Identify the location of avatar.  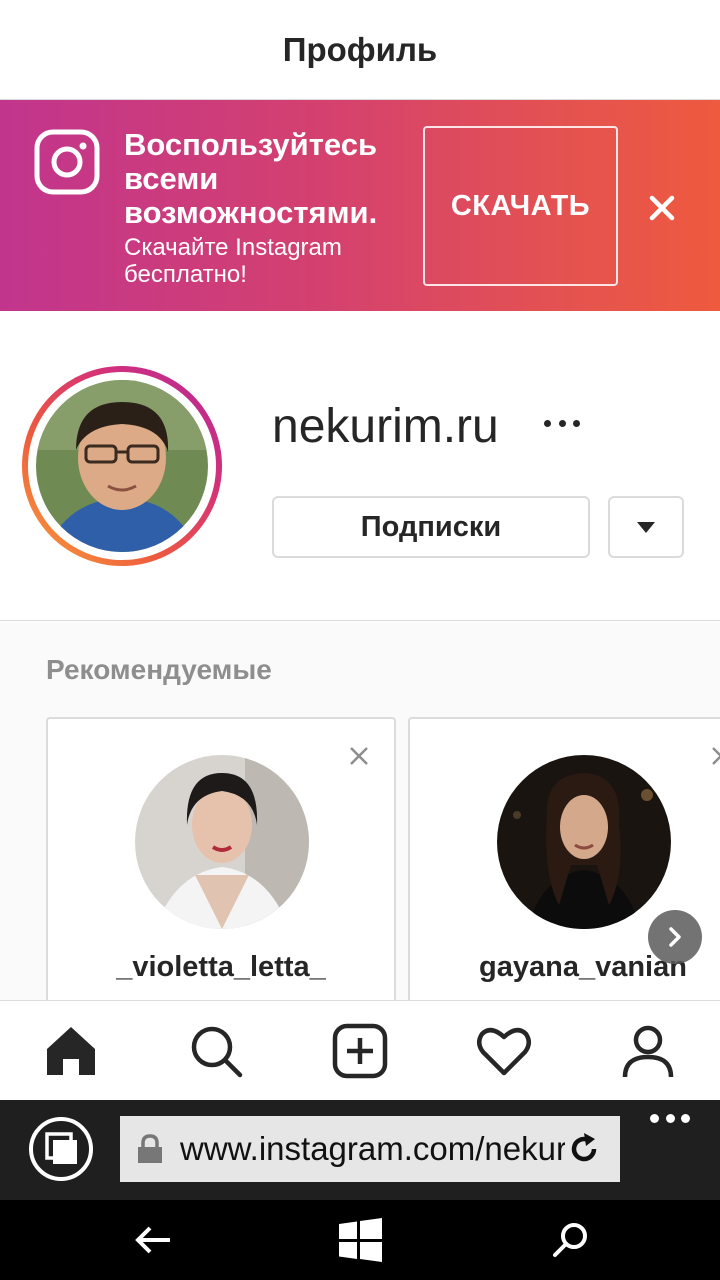
(122, 466).